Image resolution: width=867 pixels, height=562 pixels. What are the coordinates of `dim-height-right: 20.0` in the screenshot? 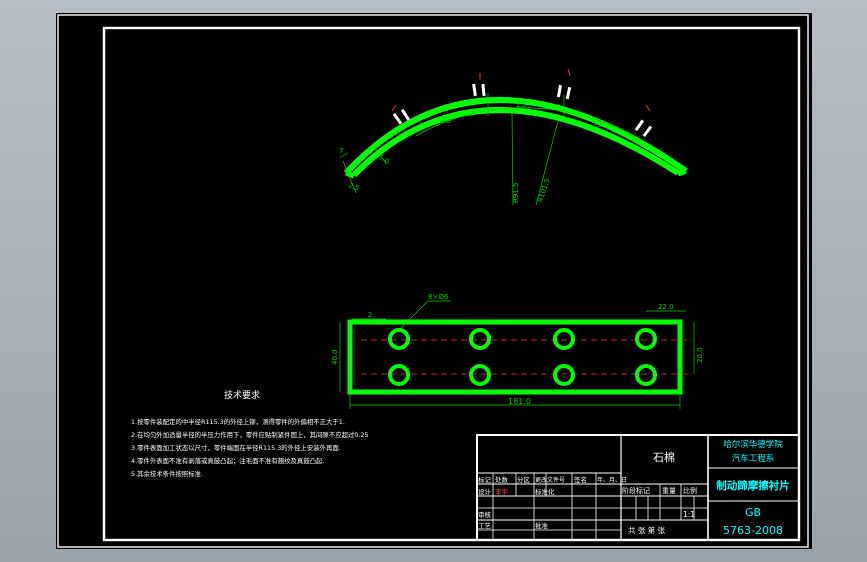 It's located at (700, 355).